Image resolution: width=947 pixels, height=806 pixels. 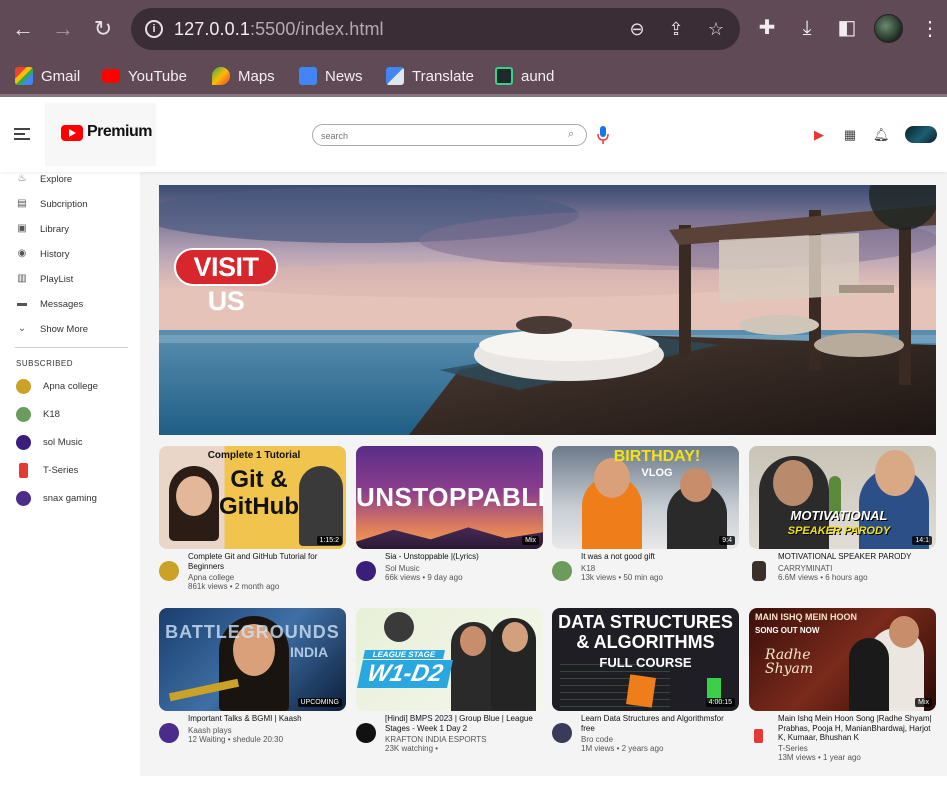 What do you see at coordinates (676, 29) in the screenshot?
I see `share-icon: ⇪` at bounding box center [676, 29].